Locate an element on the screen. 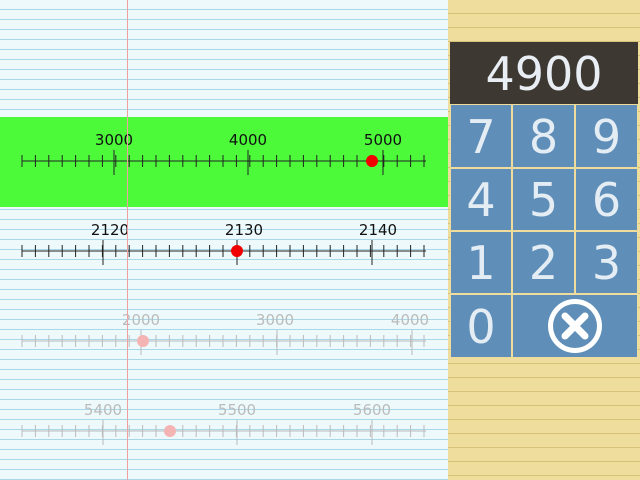 This screenshot has width=640, height=480. close-circle-icon is located at coordinates (575, 326).